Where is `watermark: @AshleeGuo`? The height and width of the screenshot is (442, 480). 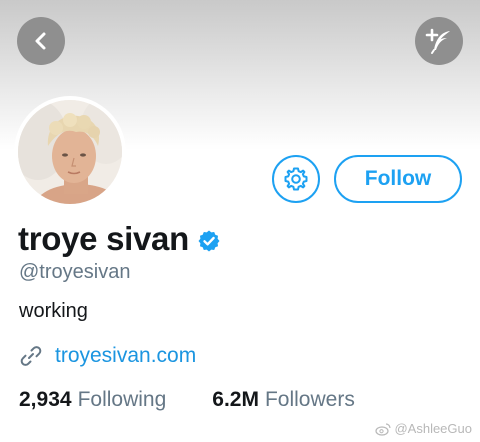 watermark: @AshleeGuo is located at coordinates (423, 428).